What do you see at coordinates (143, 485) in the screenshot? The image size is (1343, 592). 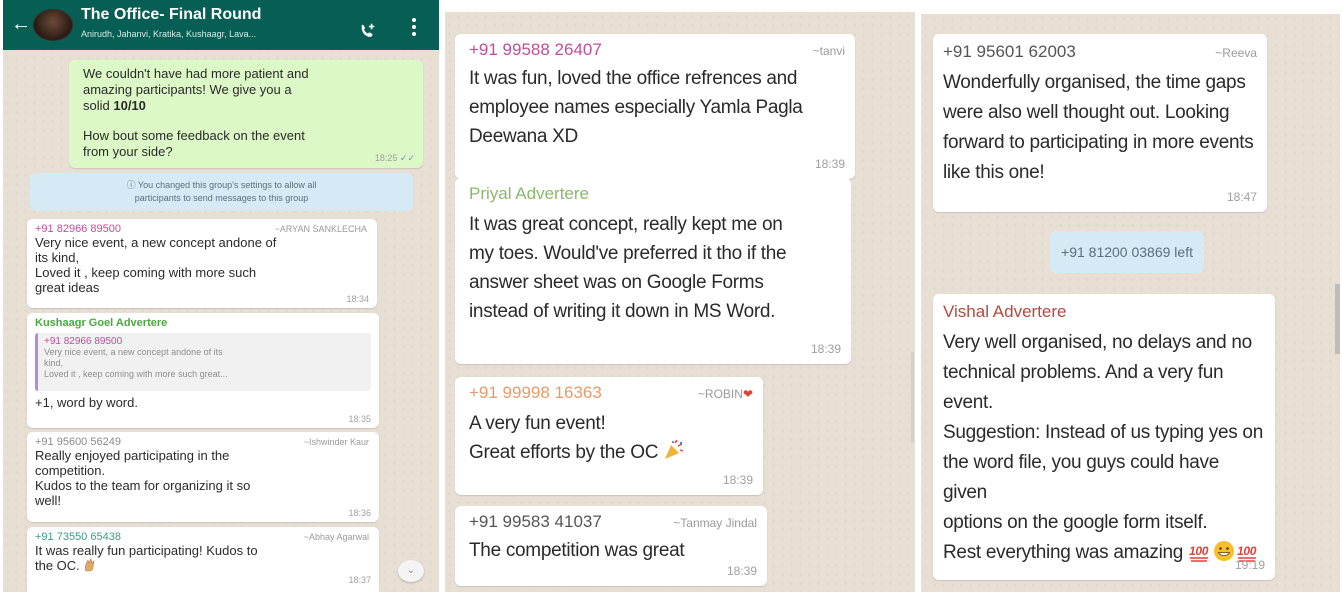 I see `message-line: Kudos to the team for organizing it so` at bounding box center [143, 485].